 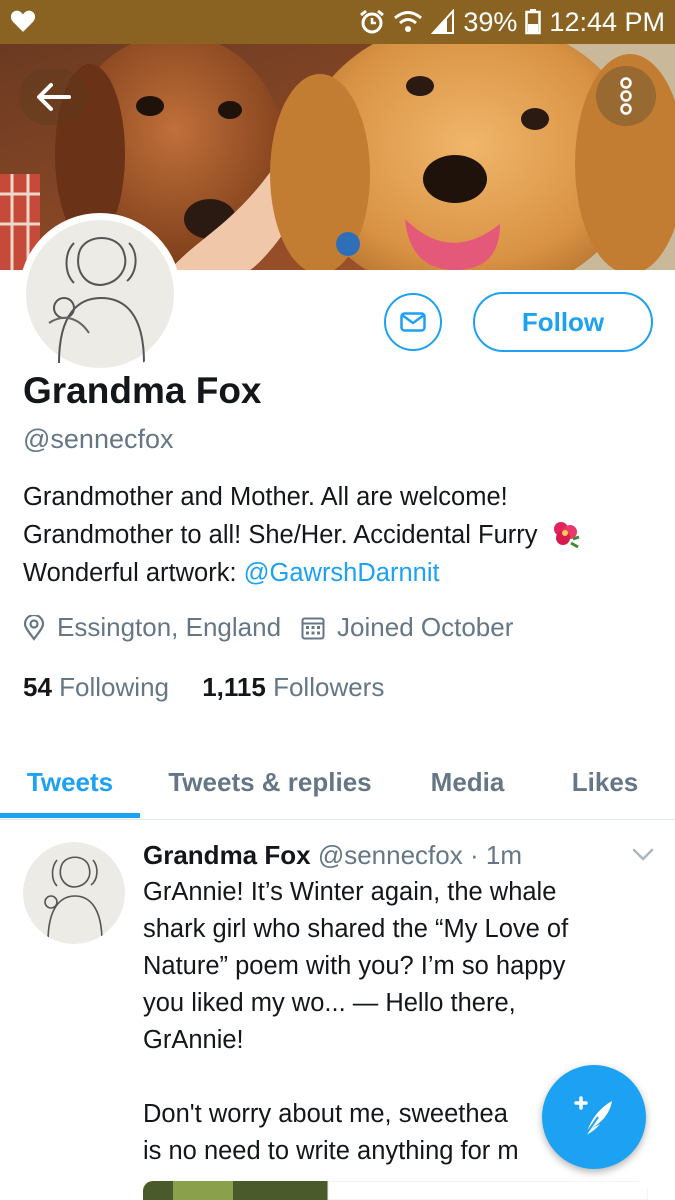 What do you see at coordinates (490, 21) in the screenshot?
I see `battery-percent: 39%` at bounding box center [490, 21].